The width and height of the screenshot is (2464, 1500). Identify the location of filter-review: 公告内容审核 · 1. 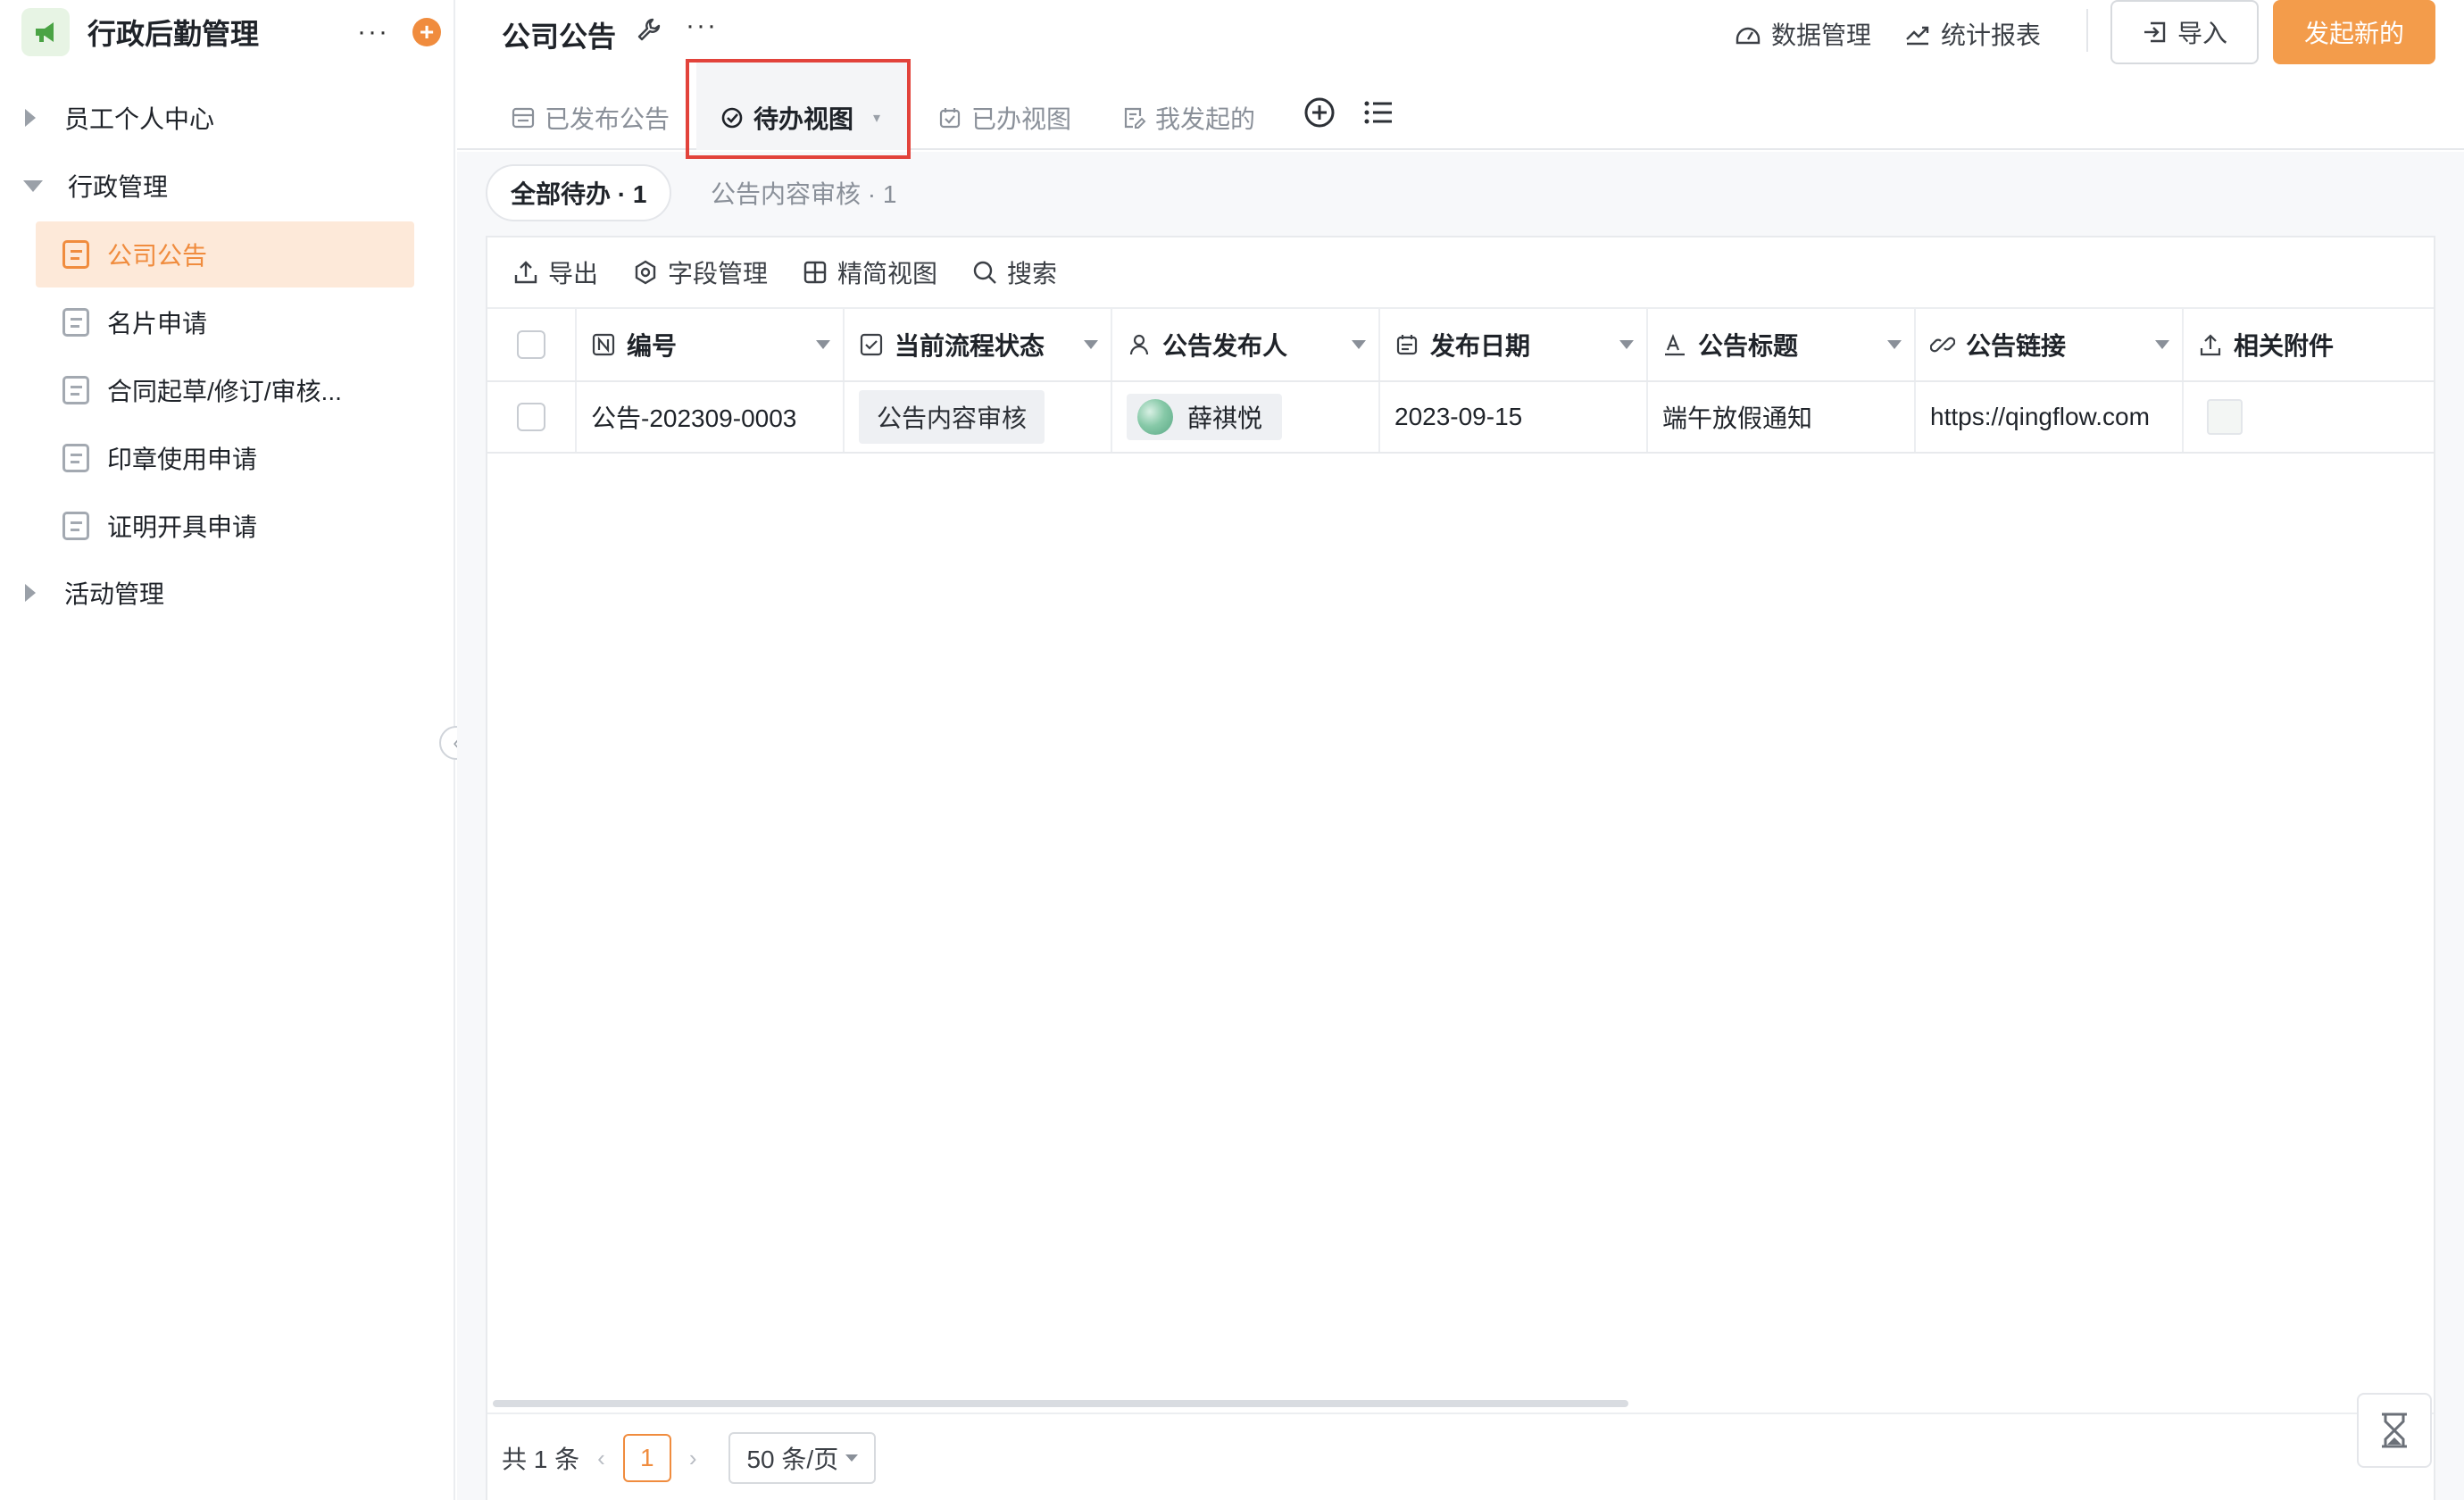
(803, 193).